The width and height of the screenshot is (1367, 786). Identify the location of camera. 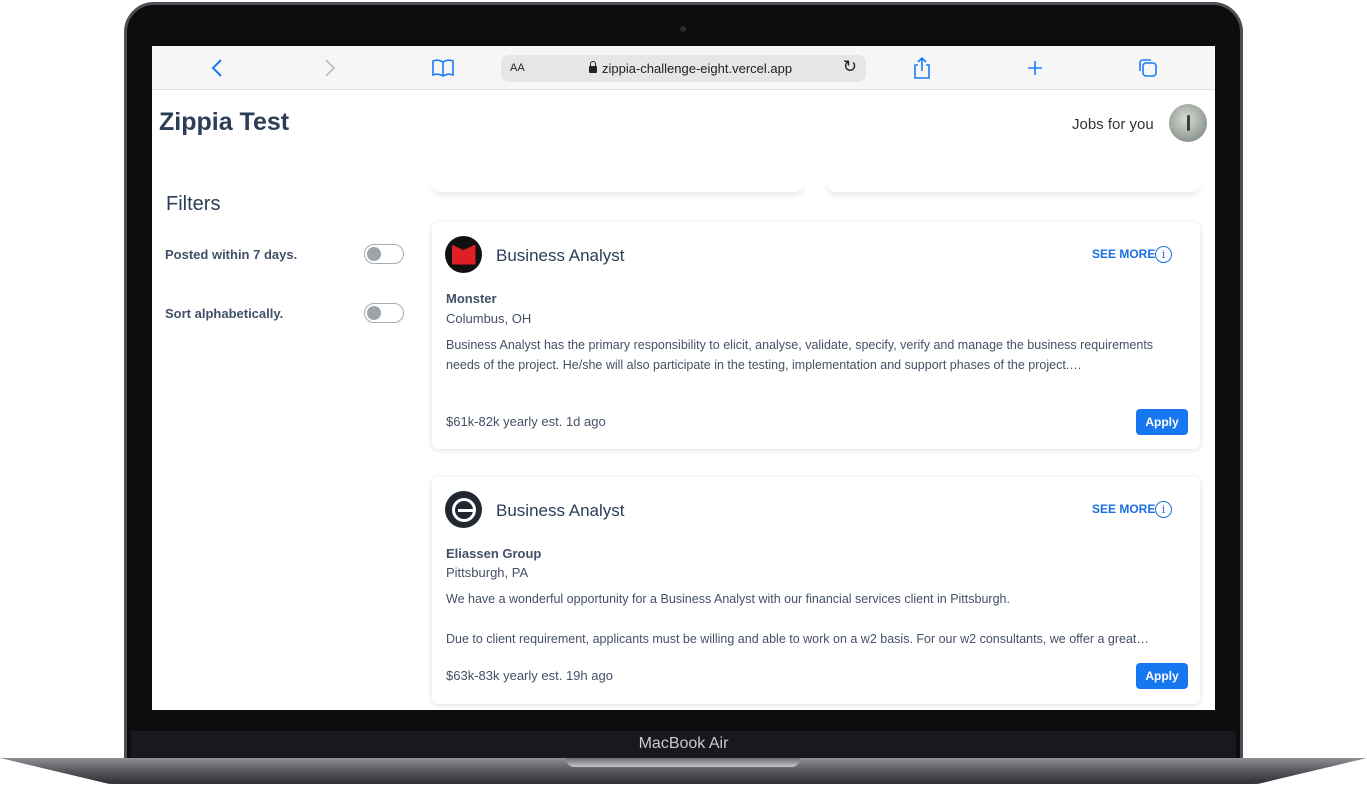
(683, 29).